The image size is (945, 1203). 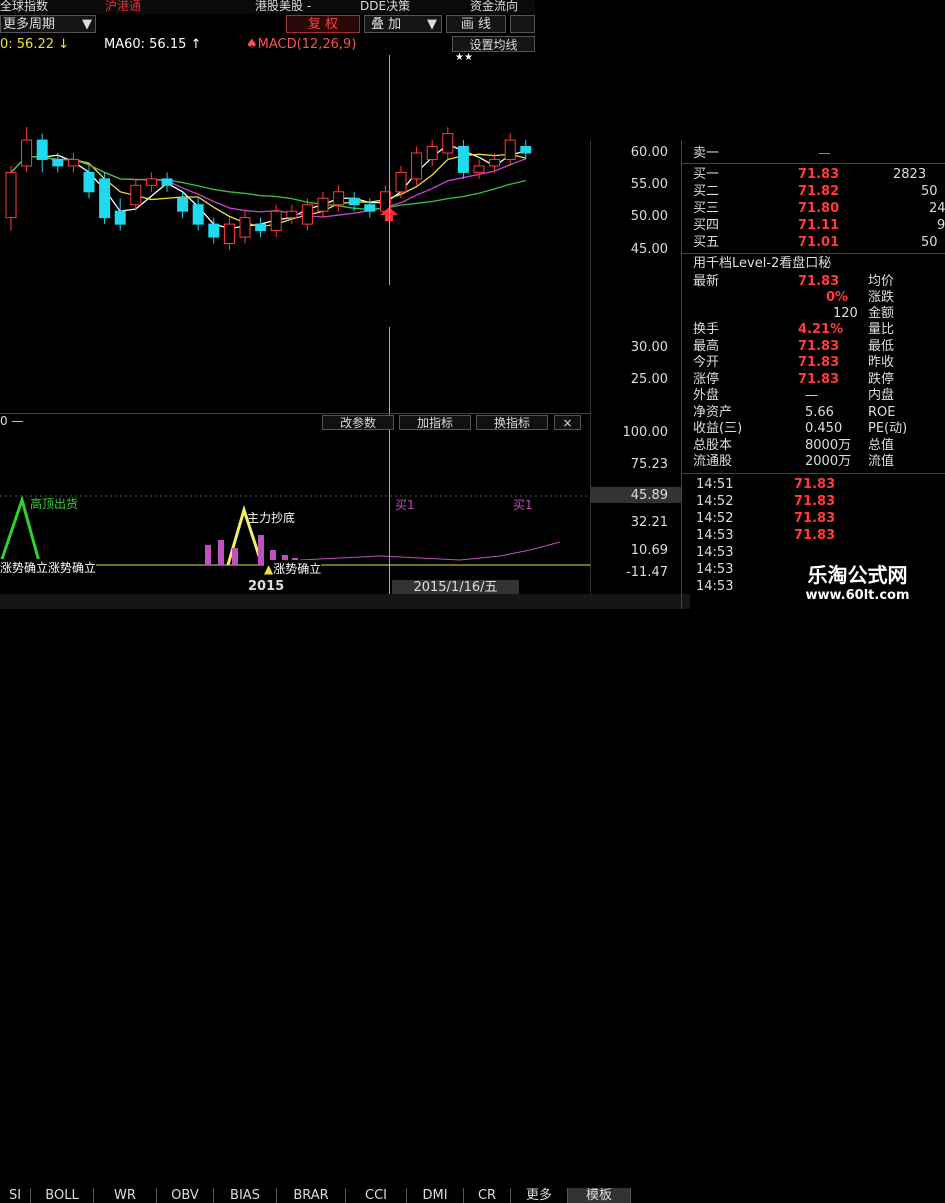 What do you see at coordinates (245, 1195) in the screenshot?
I see `tab-bias: BIAS` at bounding box center [245, 1195].